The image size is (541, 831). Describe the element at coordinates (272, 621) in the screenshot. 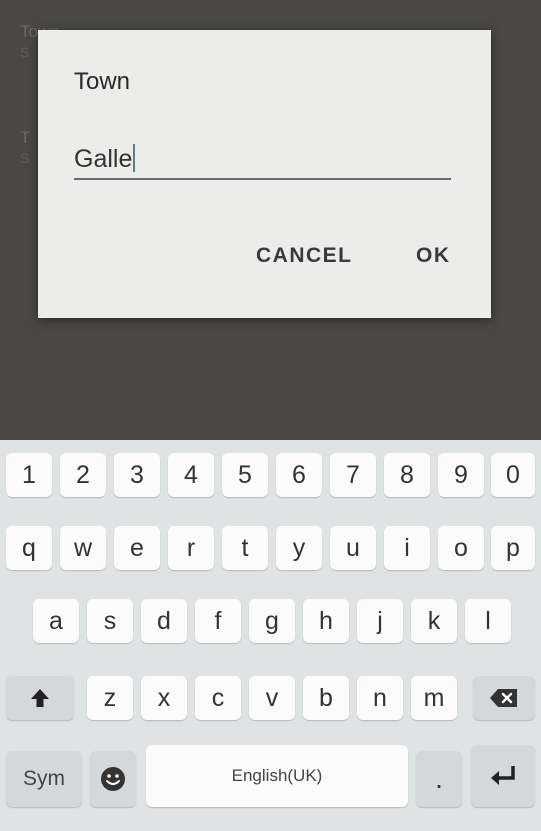

I see `key-g: g` at that location.